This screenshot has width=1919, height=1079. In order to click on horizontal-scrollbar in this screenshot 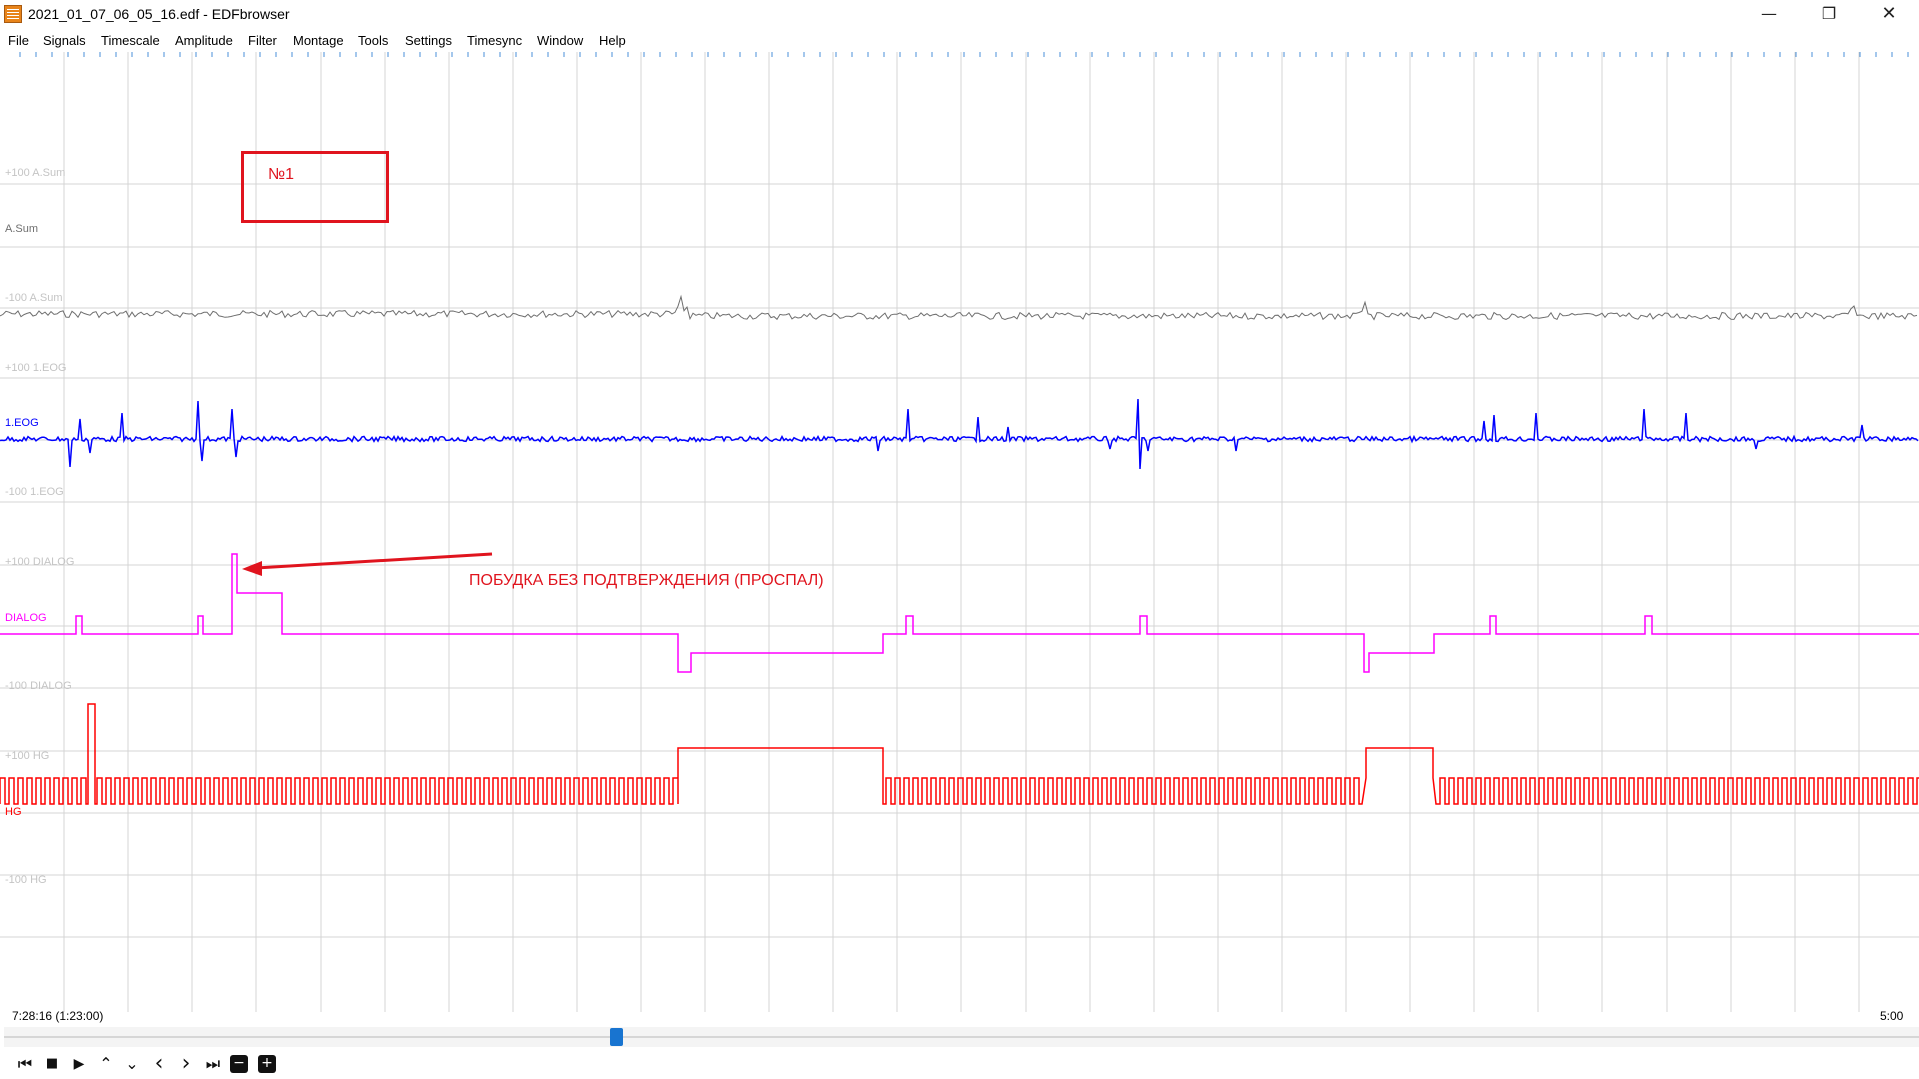, I will do `click(961, 1037)`.